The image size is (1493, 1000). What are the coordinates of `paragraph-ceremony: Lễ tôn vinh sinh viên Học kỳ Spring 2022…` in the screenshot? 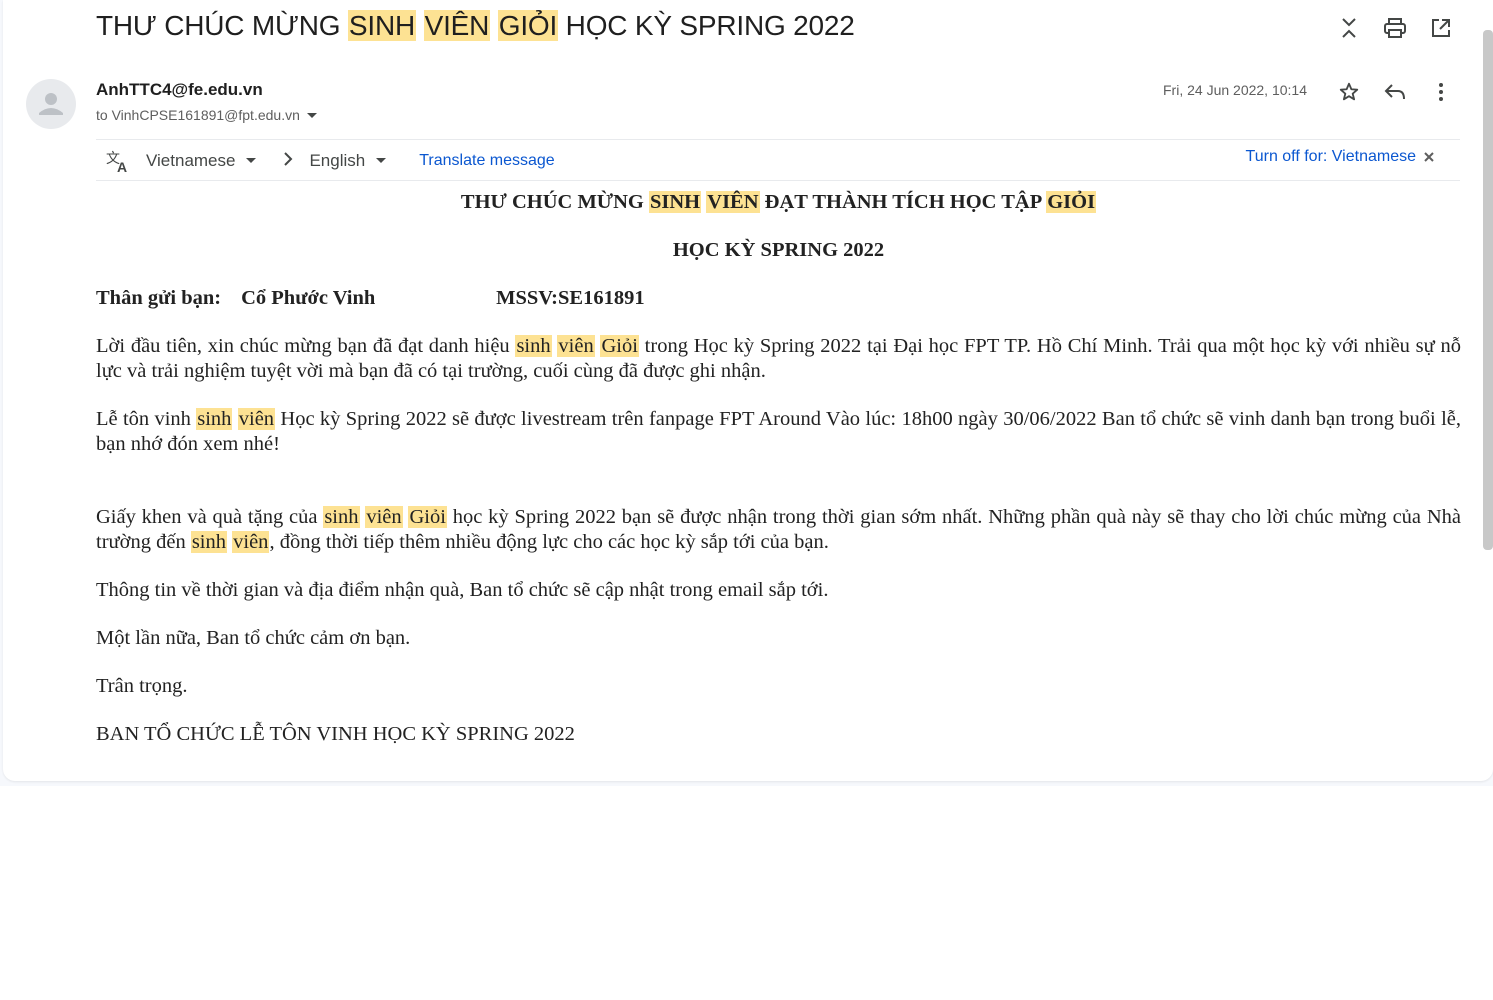 It's located at (778, 432).